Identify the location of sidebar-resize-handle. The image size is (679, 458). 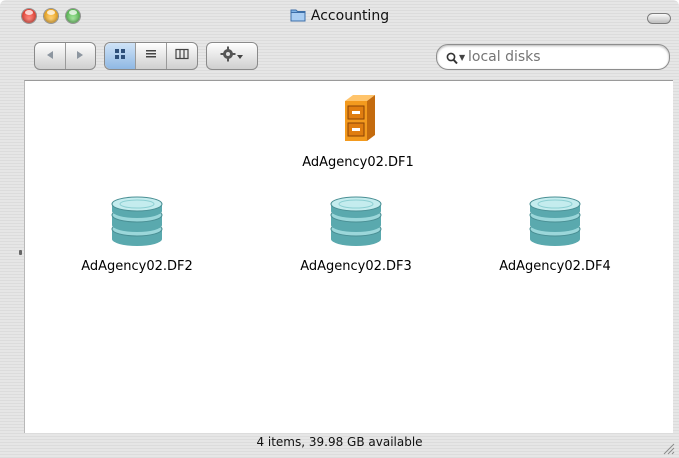
(20, 252).